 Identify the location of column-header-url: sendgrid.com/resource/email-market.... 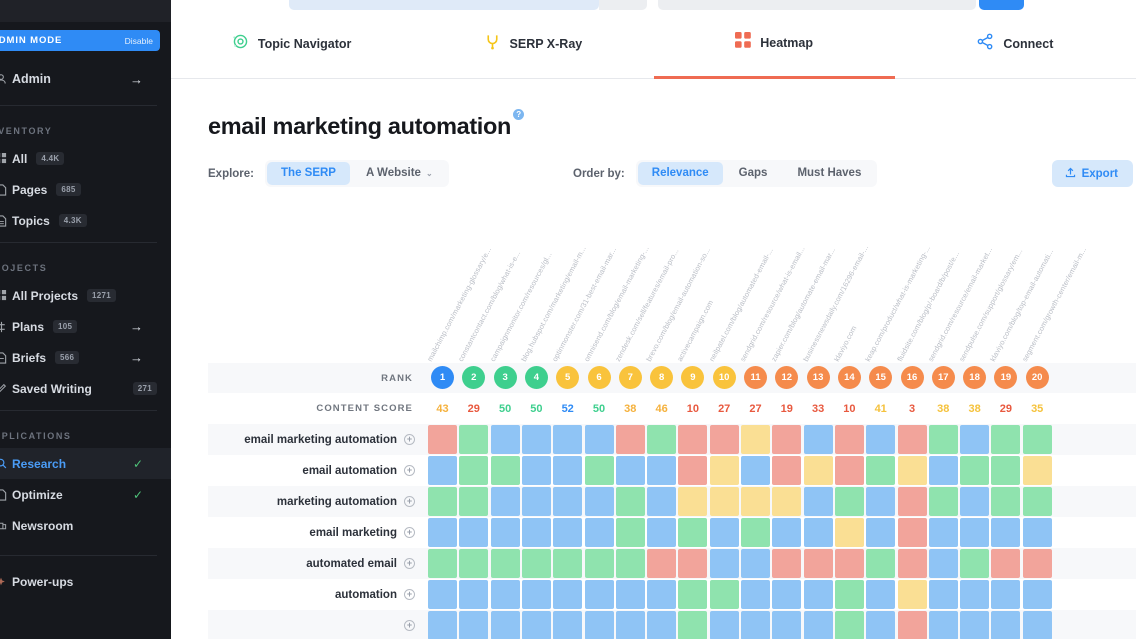
(960, 304).